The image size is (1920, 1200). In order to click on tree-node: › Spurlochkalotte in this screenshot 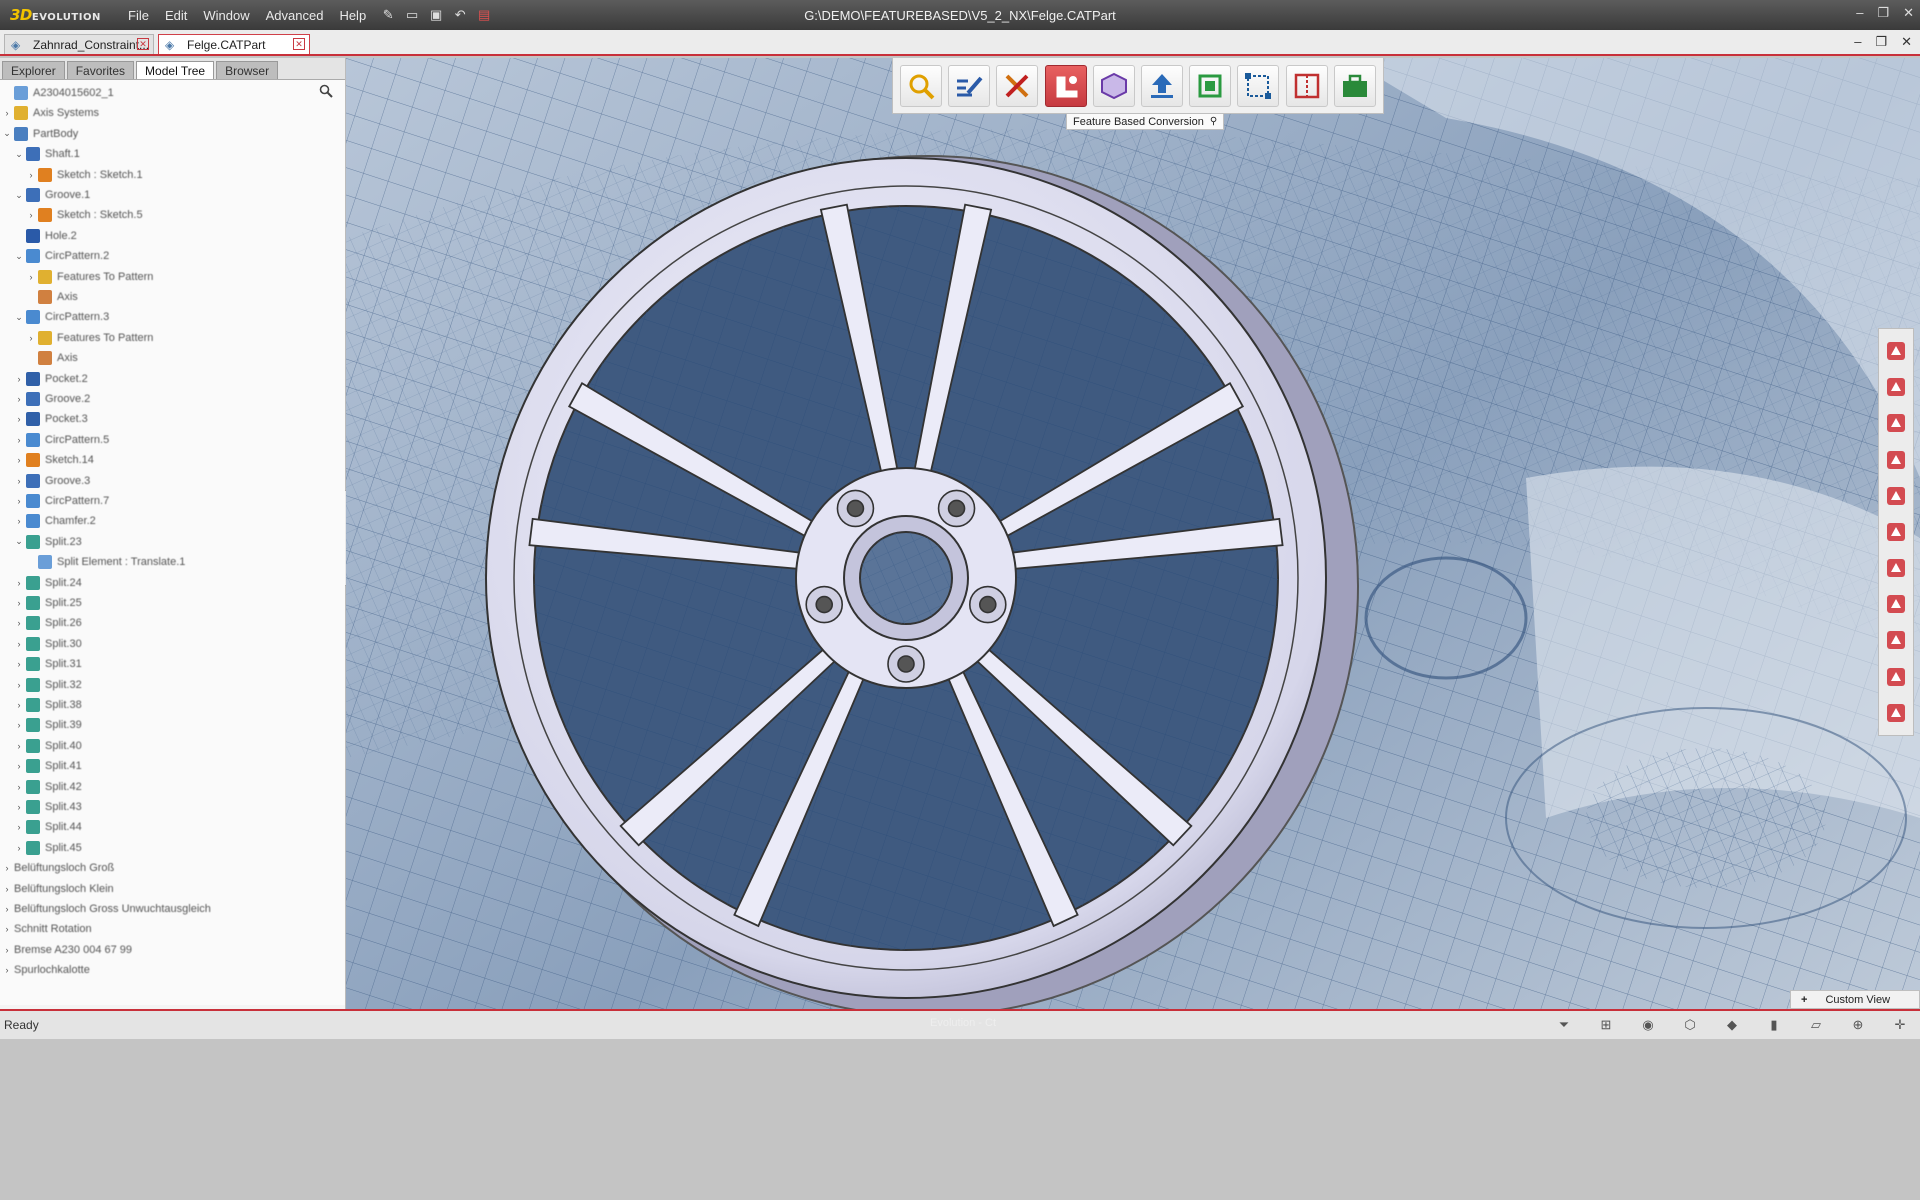, I will do `click(46, 970)`.